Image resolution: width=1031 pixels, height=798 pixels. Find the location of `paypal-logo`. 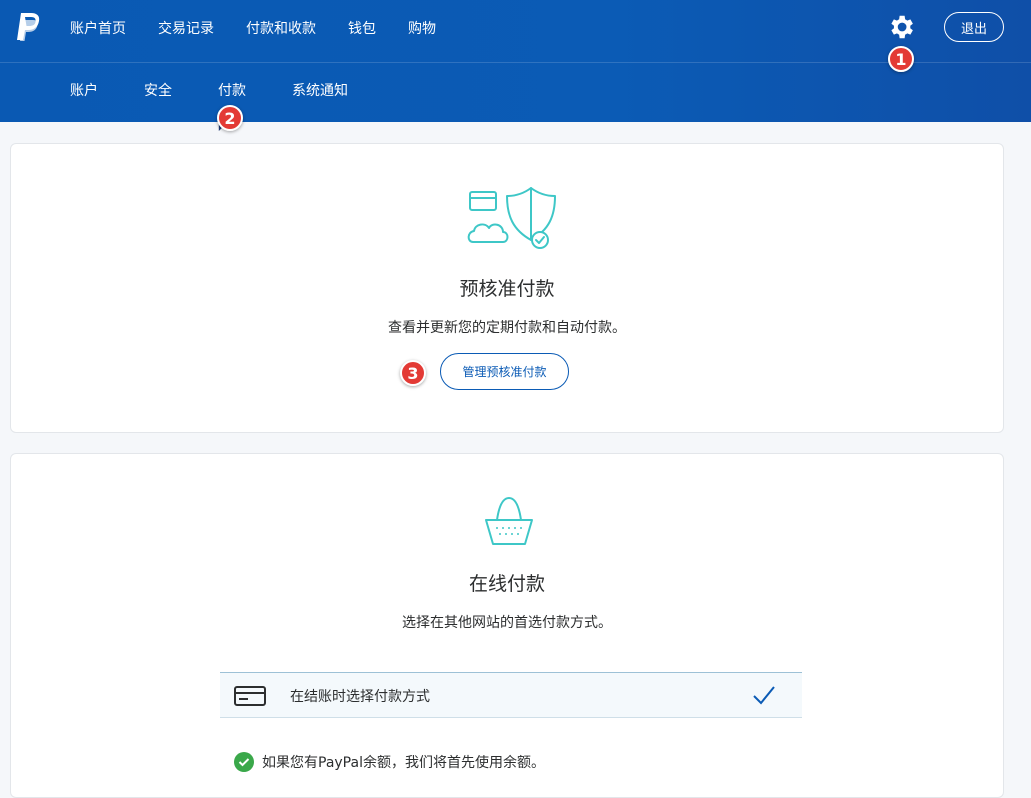

paypal-logo is located at coordinates (28, 27).